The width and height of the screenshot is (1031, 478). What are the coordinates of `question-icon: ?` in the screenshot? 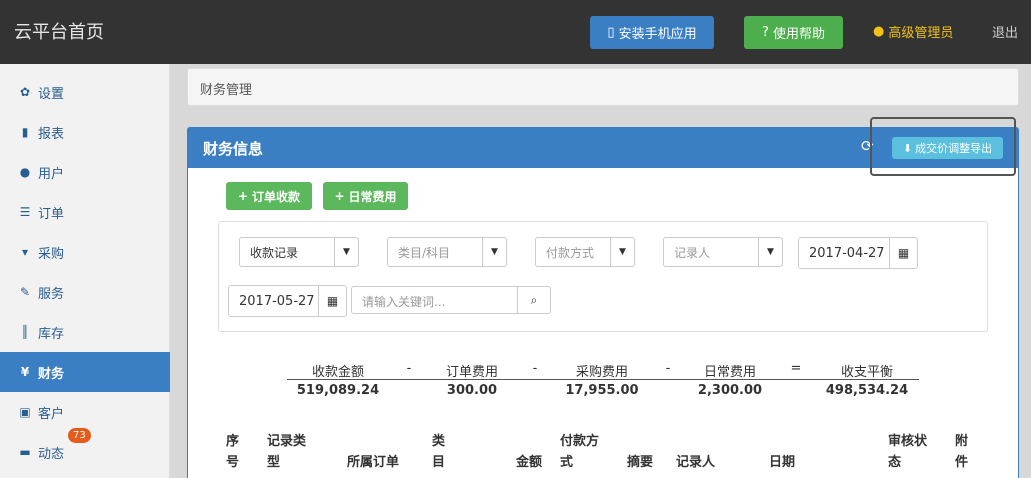 It's located at (765, 32).